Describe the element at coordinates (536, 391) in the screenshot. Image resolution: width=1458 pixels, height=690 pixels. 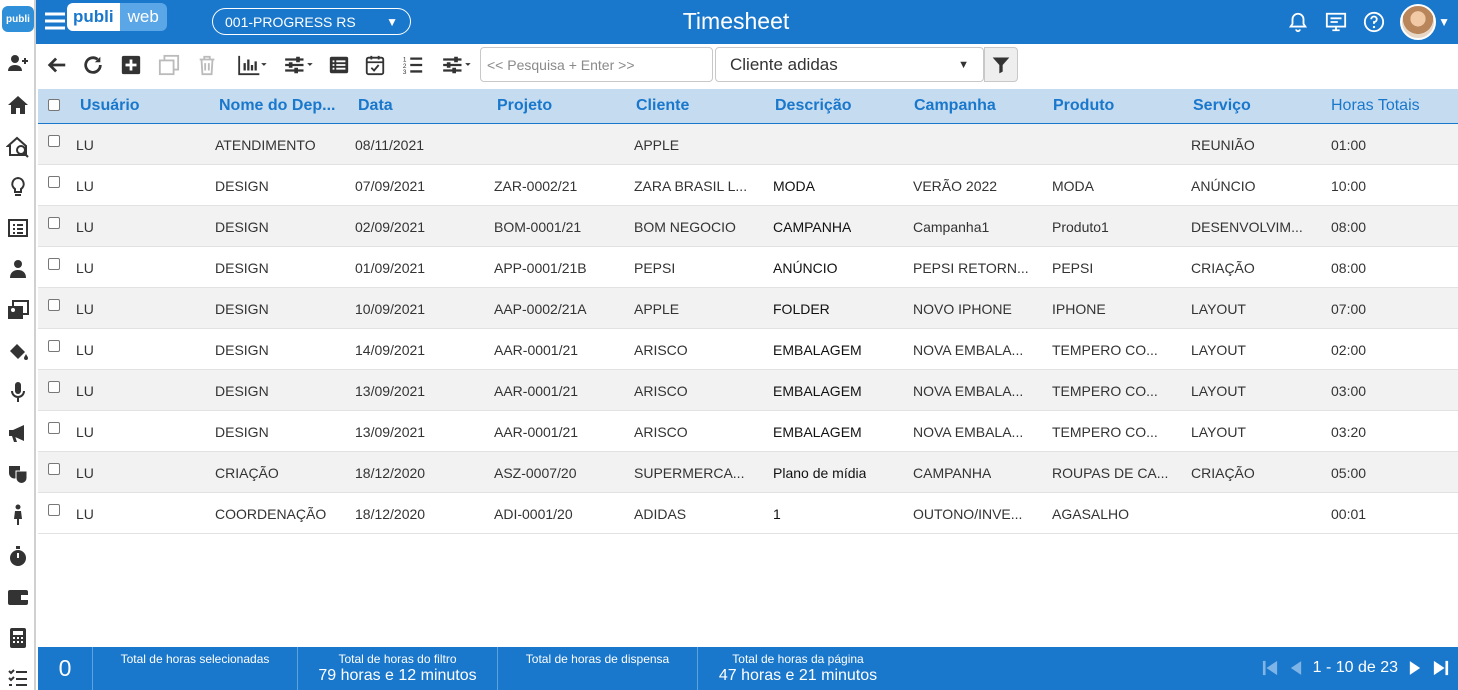
I see `cell-project: AAR-0001/21` at that location.